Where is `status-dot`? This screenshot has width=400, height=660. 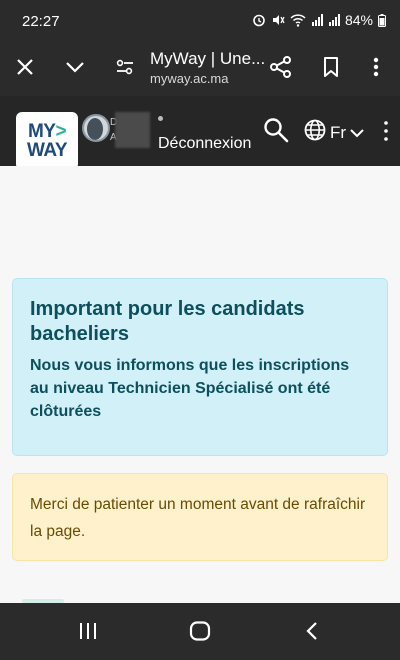 status-dot is located at coordinates (160, 118).